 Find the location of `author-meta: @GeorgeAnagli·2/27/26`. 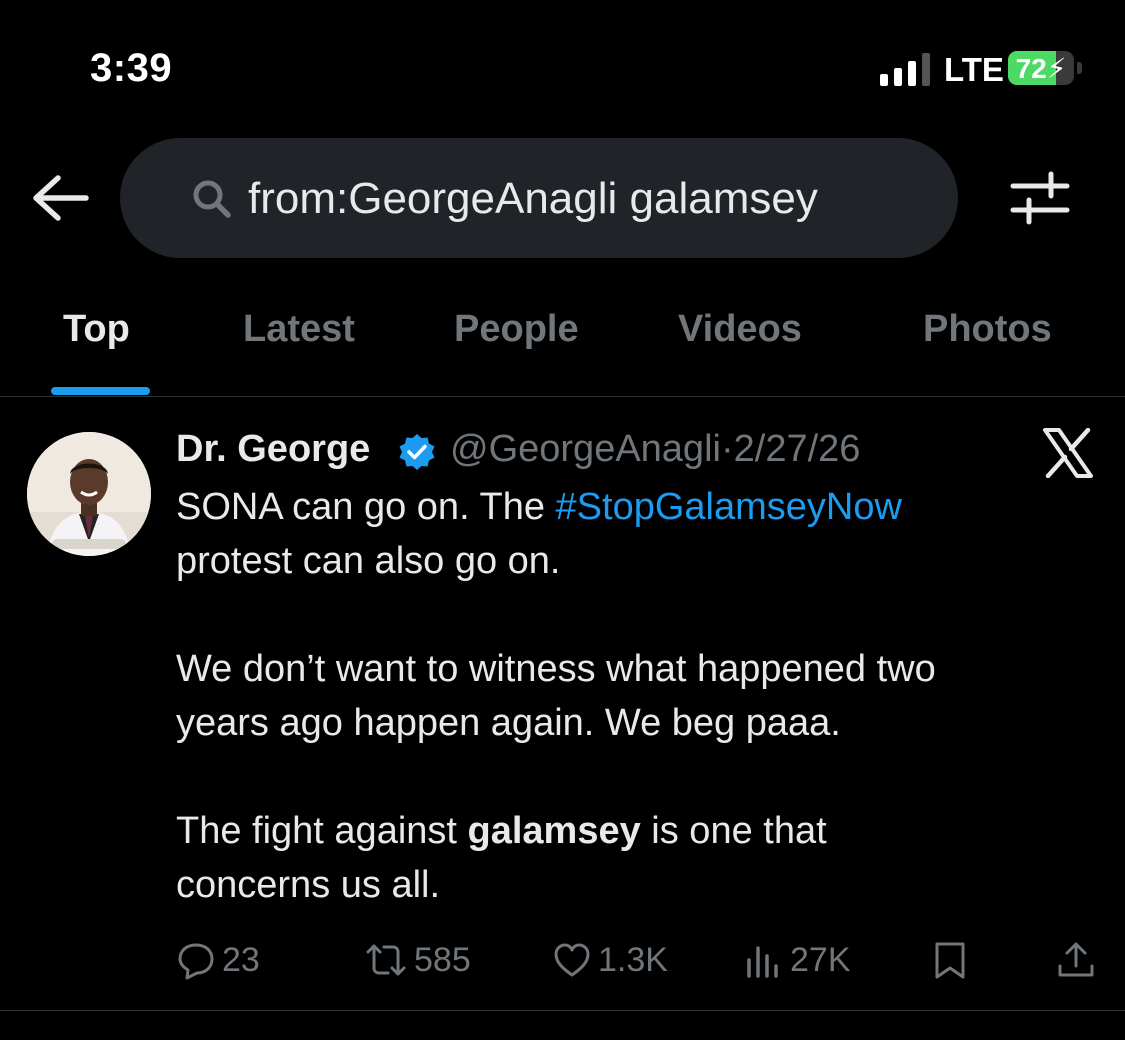

author-meta: @GeorgeAnagli·2/27/26 is located at coordinates (655, 449).